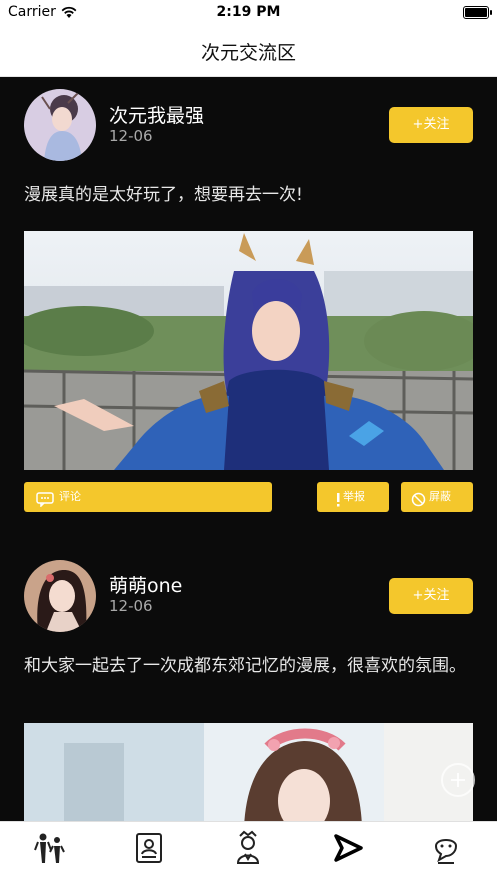 The width and height of the screenshot is (497, 884). I want to click on tab-messages, so click(446, 848).